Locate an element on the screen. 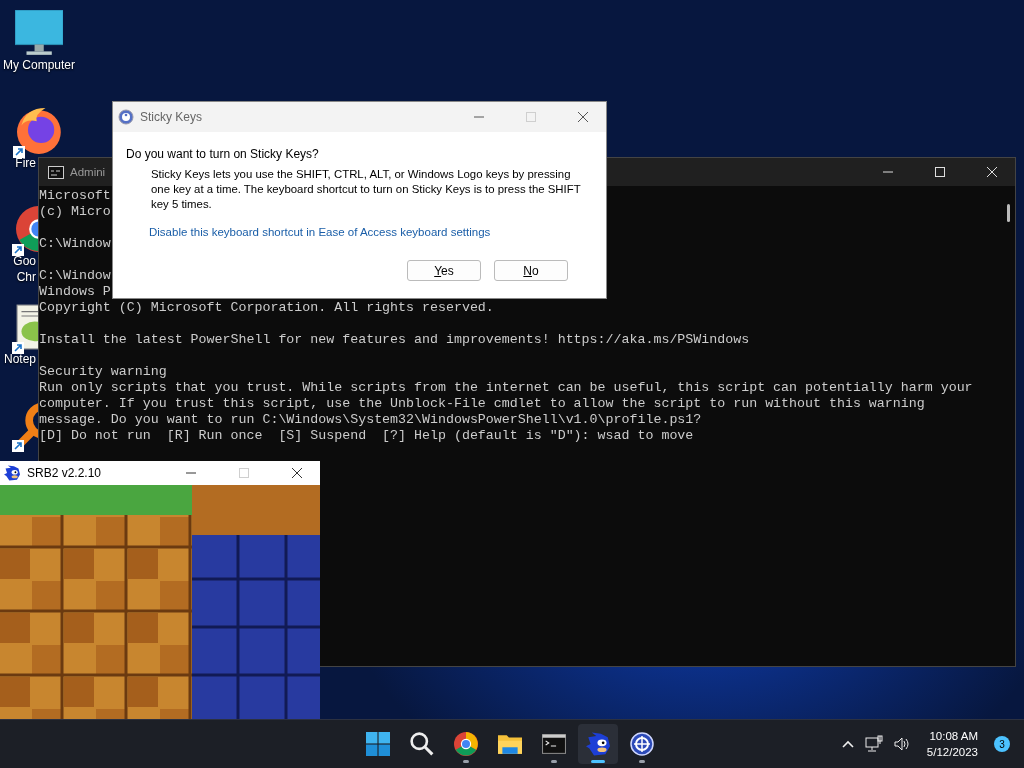 The width and height of the screenshot is (1024, 768). desktop-icon-label: Chr is located at coordinates (18, 277).